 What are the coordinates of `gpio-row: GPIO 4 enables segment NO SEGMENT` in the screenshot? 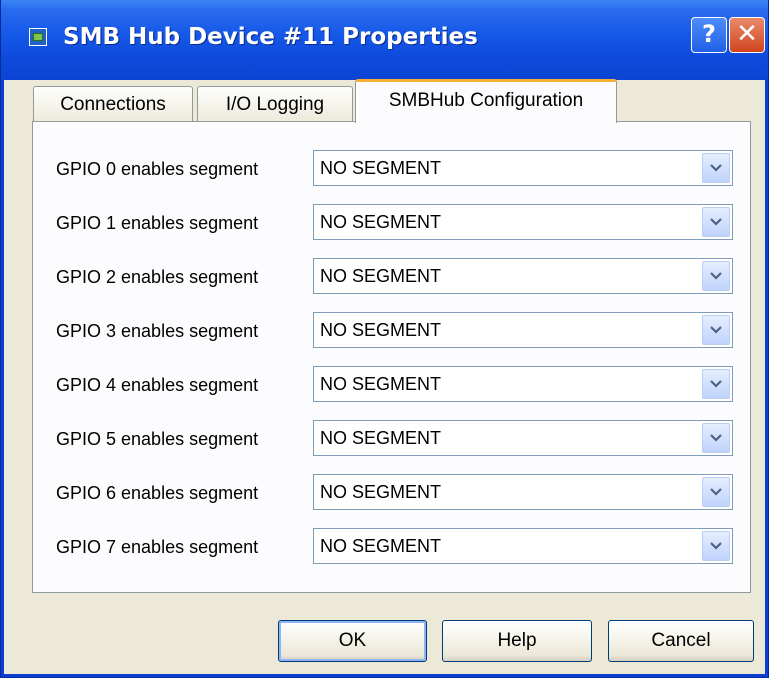 It's located at (391, 386).